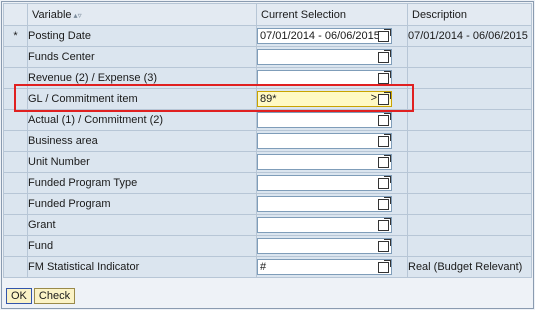  I want to click on column-header-variable-label: Variable, so click(52, 14).